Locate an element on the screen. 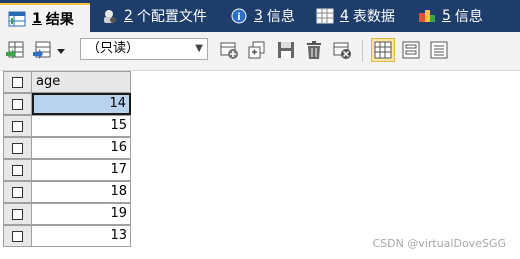  tab-results: 1 结果 is located at coordinates (45, 17).